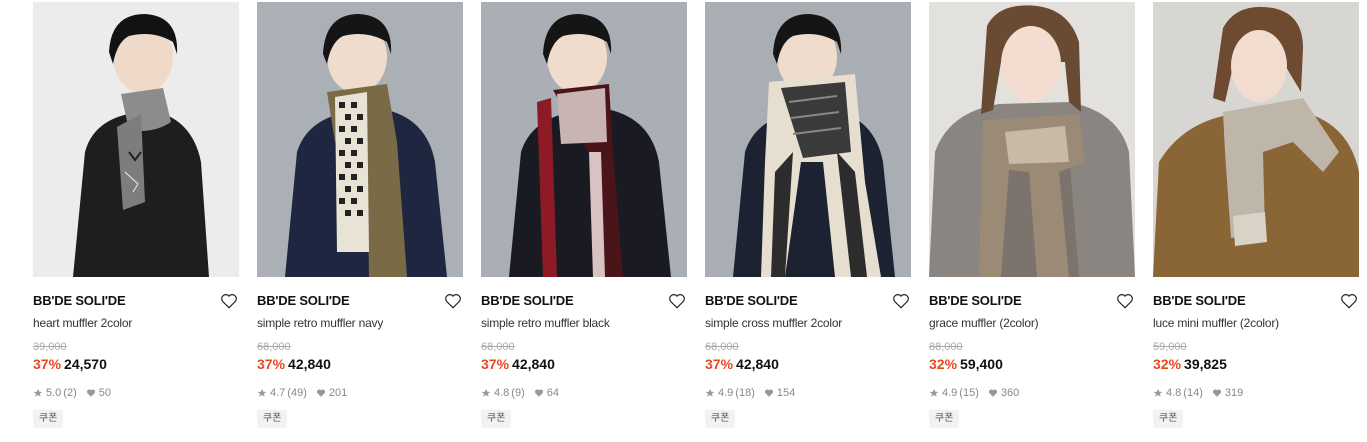 This screenshot has height=442, width=1367. What do you see at coordinates (808, 323) in the screenshot?
I see `product-name: simple cross muffler 2color` at bounding box center [808, 323].